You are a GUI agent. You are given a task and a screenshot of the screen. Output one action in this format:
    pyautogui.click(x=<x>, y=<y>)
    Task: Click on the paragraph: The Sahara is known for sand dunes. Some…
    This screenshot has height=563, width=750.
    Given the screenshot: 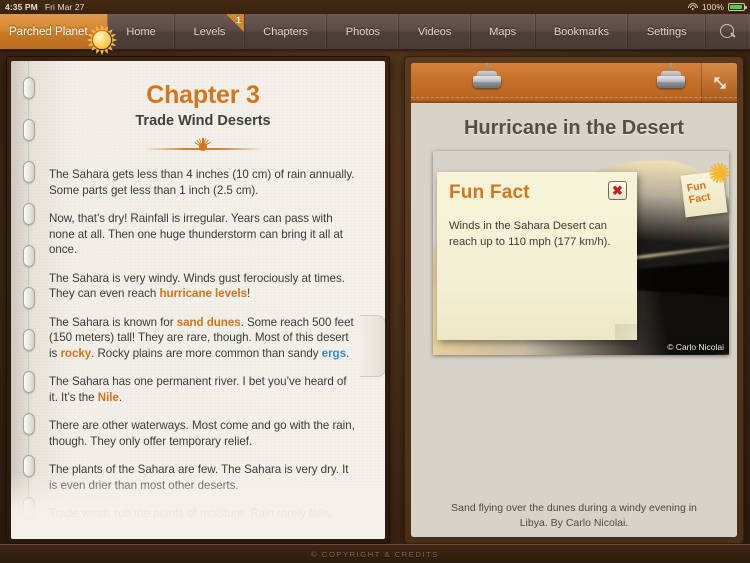 What is the action you would take?
    pyautogui.click(x=203, y=338)
    